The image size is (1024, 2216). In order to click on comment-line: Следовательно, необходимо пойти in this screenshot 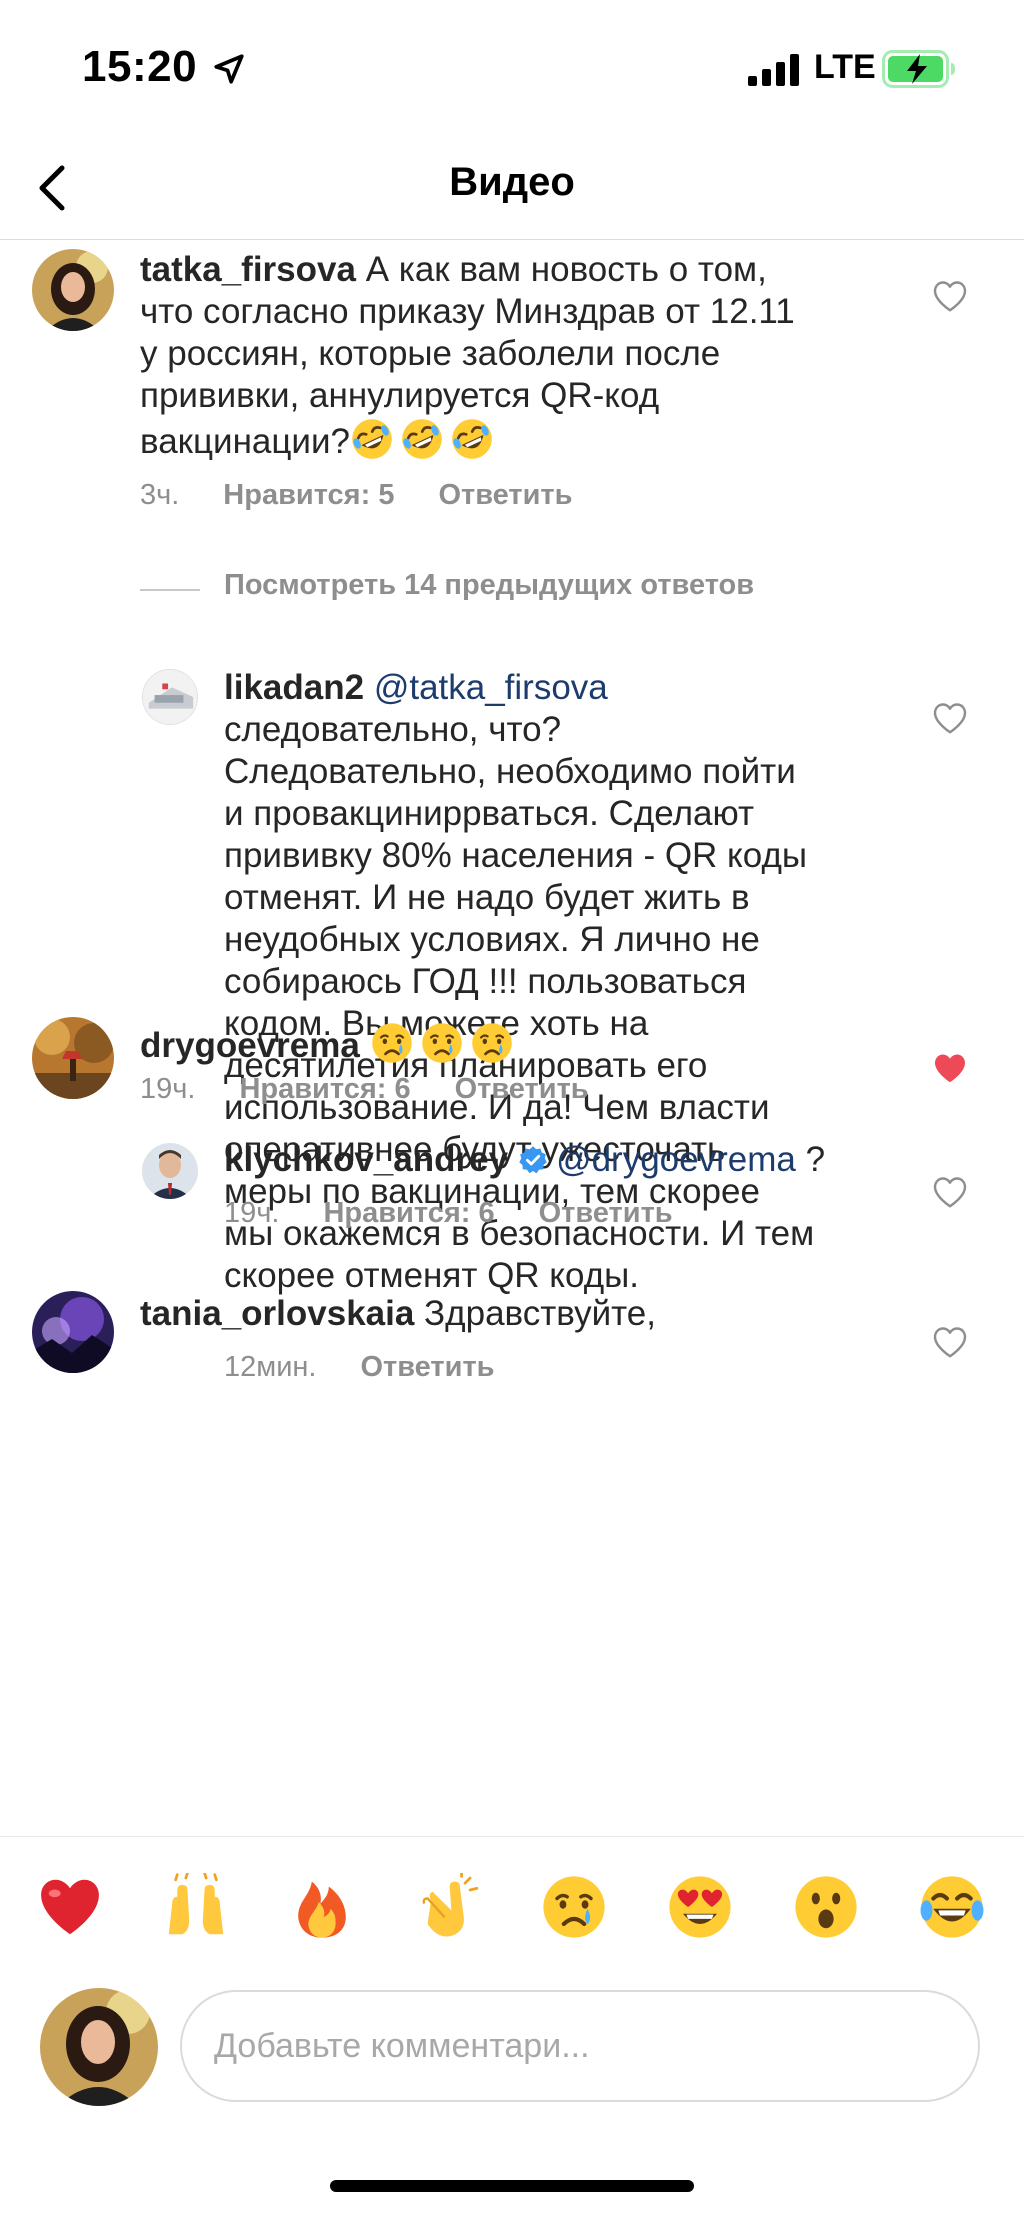, I will do `click(510, 771)`.